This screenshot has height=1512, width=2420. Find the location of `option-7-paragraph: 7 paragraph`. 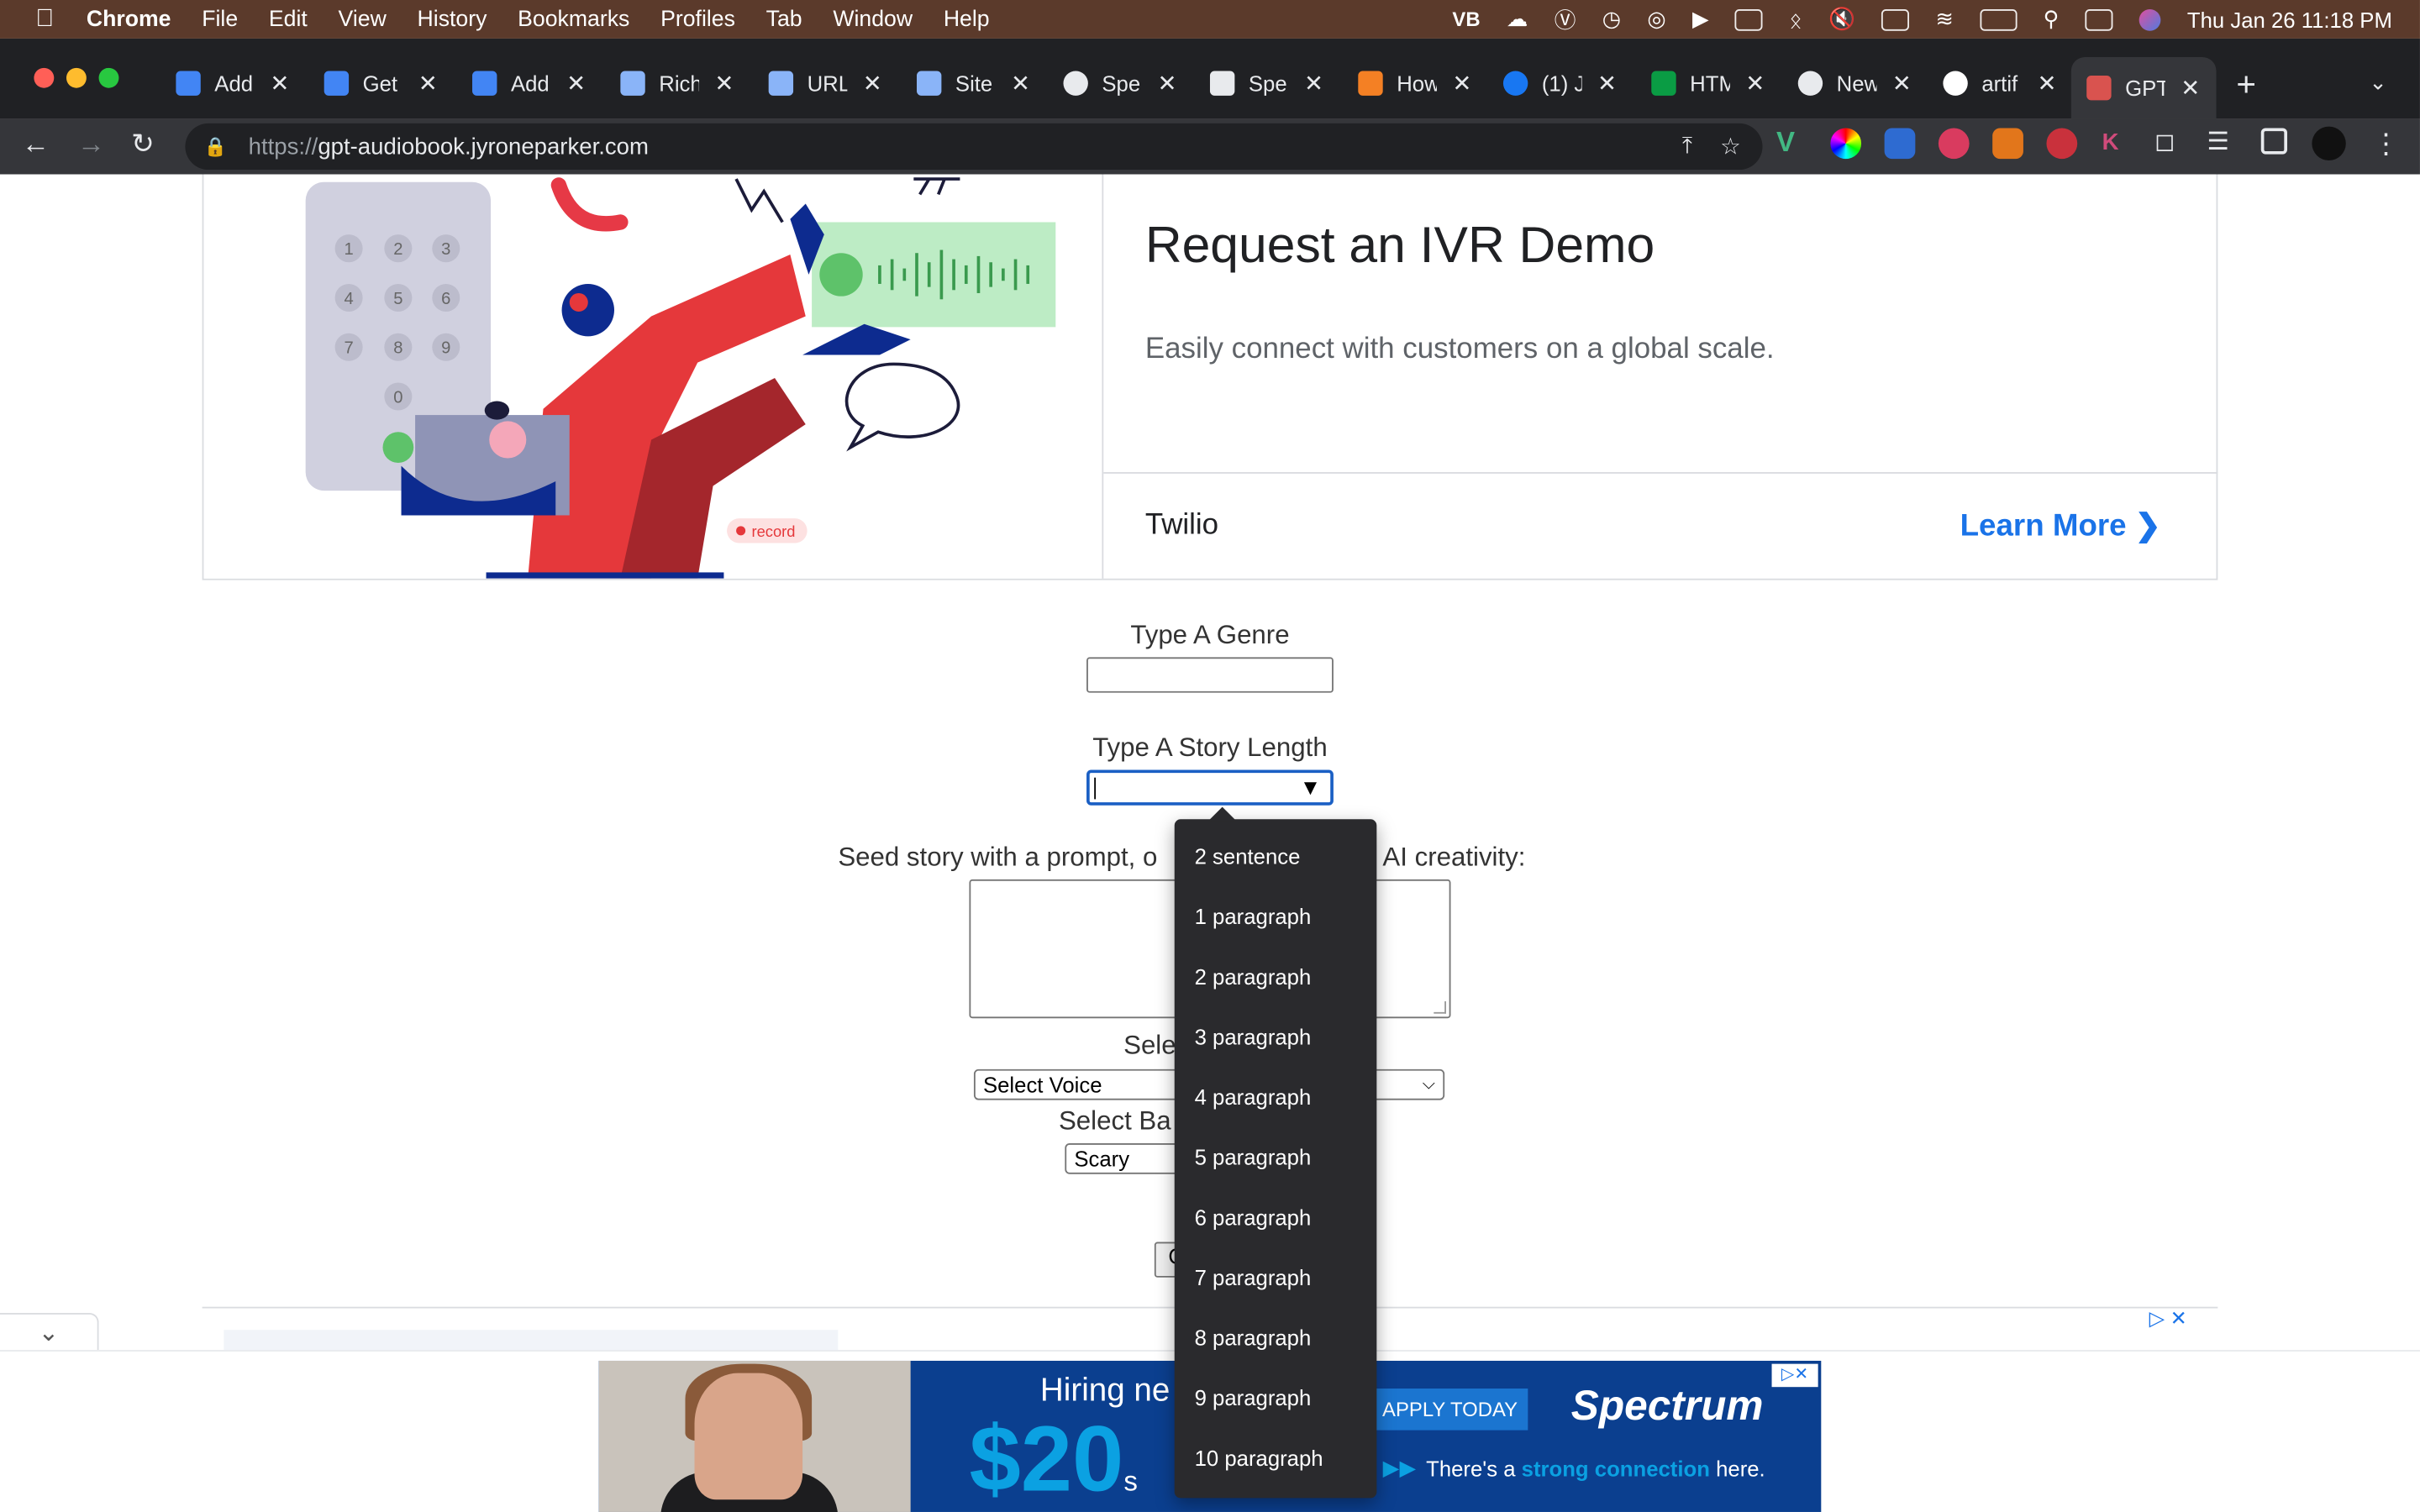

option-7-paragraph: 7 paragraph is located at coordinates (1254, 1277).